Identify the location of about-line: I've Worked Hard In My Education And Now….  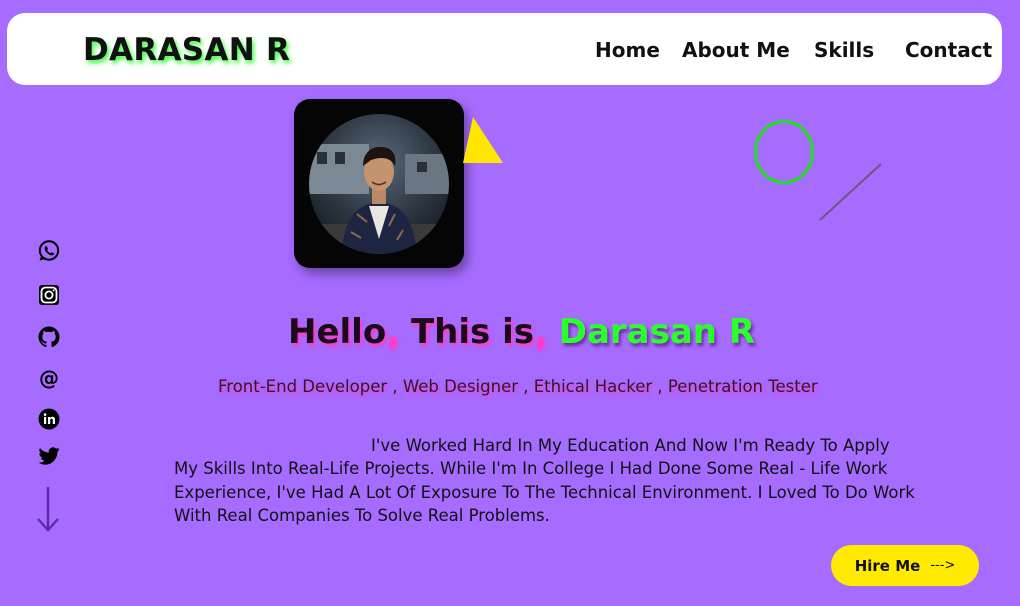
(630, 445).